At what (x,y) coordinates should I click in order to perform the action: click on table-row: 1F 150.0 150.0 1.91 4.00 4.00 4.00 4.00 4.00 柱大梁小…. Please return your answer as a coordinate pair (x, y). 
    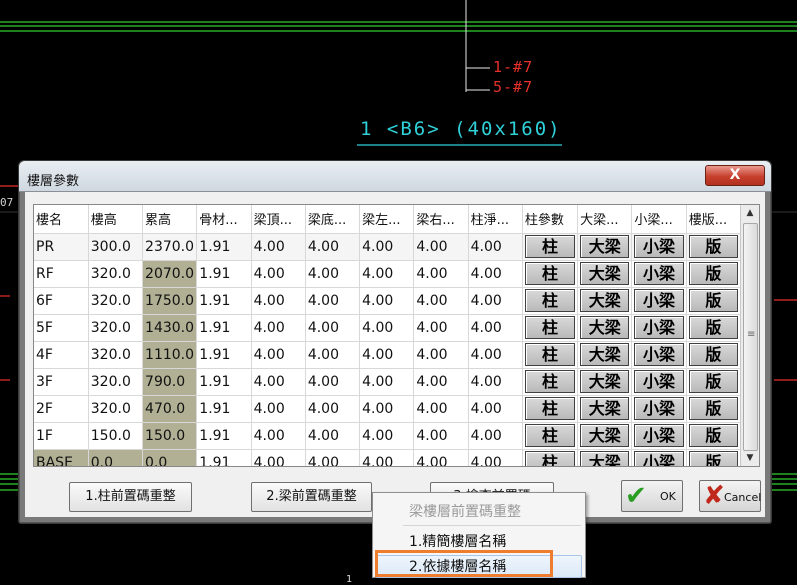
    Looking at the image, I should click on (388, 436).